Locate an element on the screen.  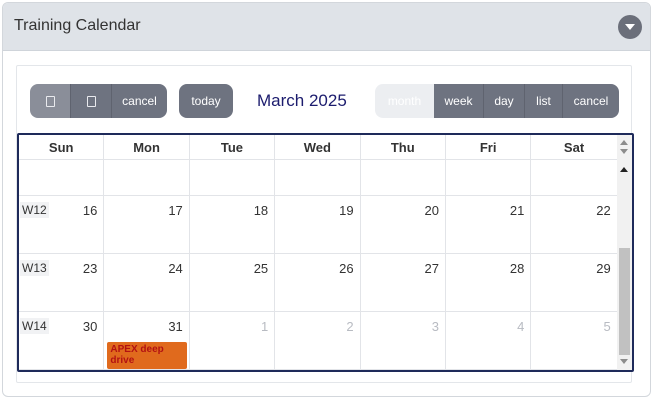
day-cell: 18 is located at coordinates (233, 224).